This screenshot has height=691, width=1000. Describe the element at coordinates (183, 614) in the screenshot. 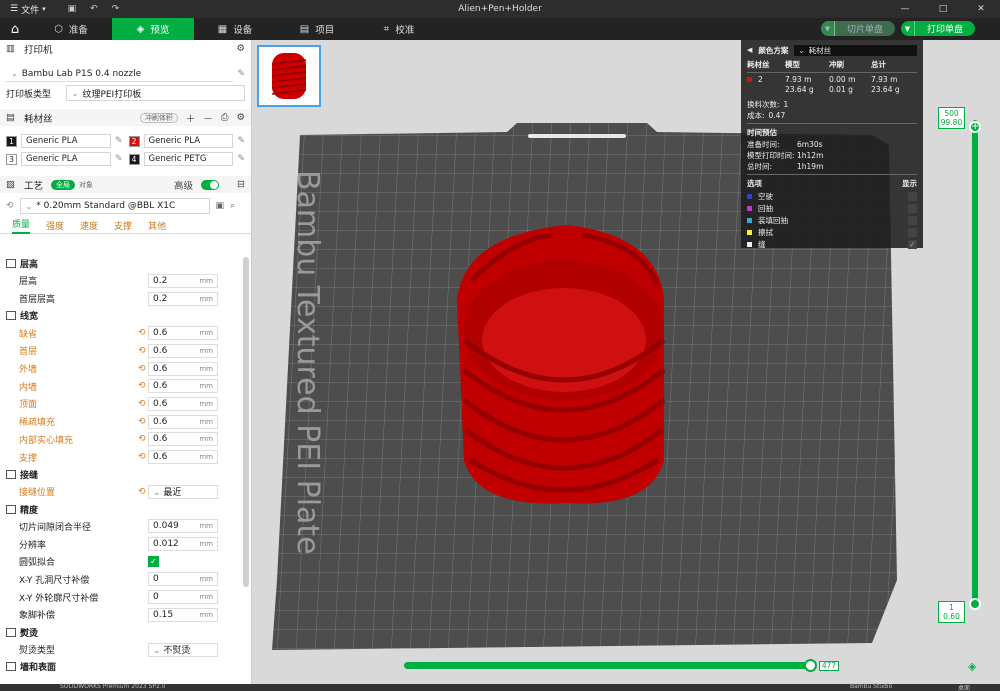

I see `value-input: 0.15 mm` at that location.